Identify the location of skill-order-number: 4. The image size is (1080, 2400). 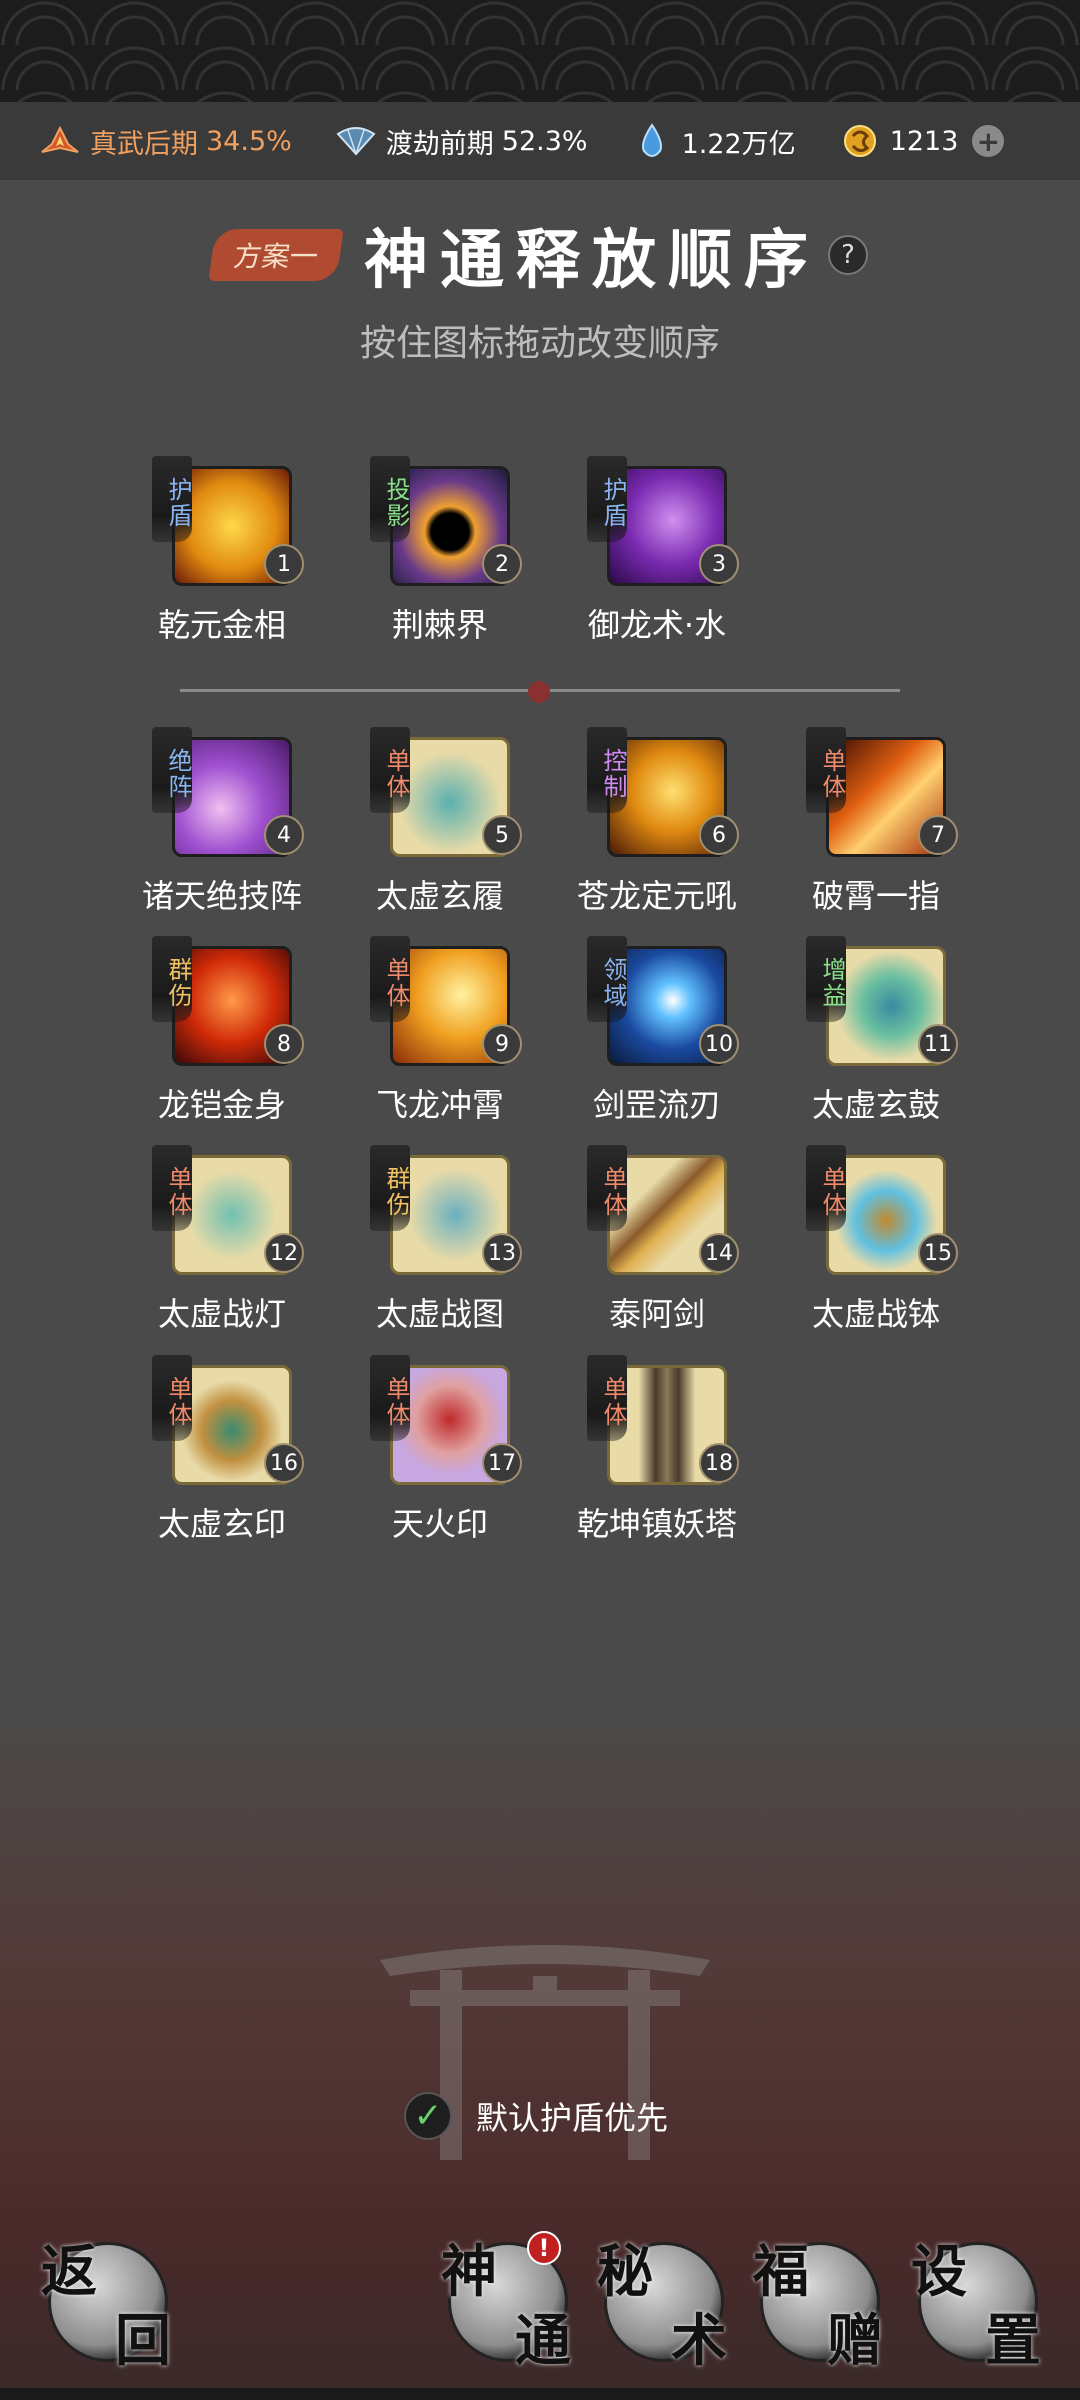
(284, 835).